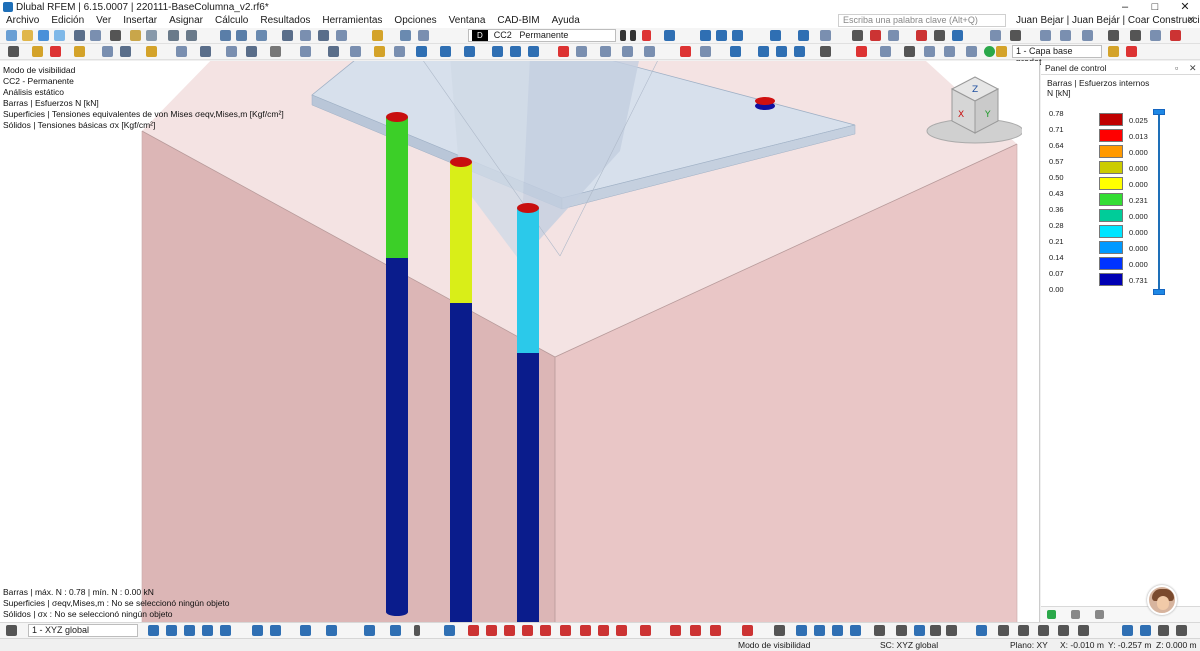 Image resolution: width=1200 pixels, height=651 pixels. What do you see at coordinates (1176, 68) in the screenshot?
I see `panel-float-icon: ▫` at bounding box center [1176, 68].